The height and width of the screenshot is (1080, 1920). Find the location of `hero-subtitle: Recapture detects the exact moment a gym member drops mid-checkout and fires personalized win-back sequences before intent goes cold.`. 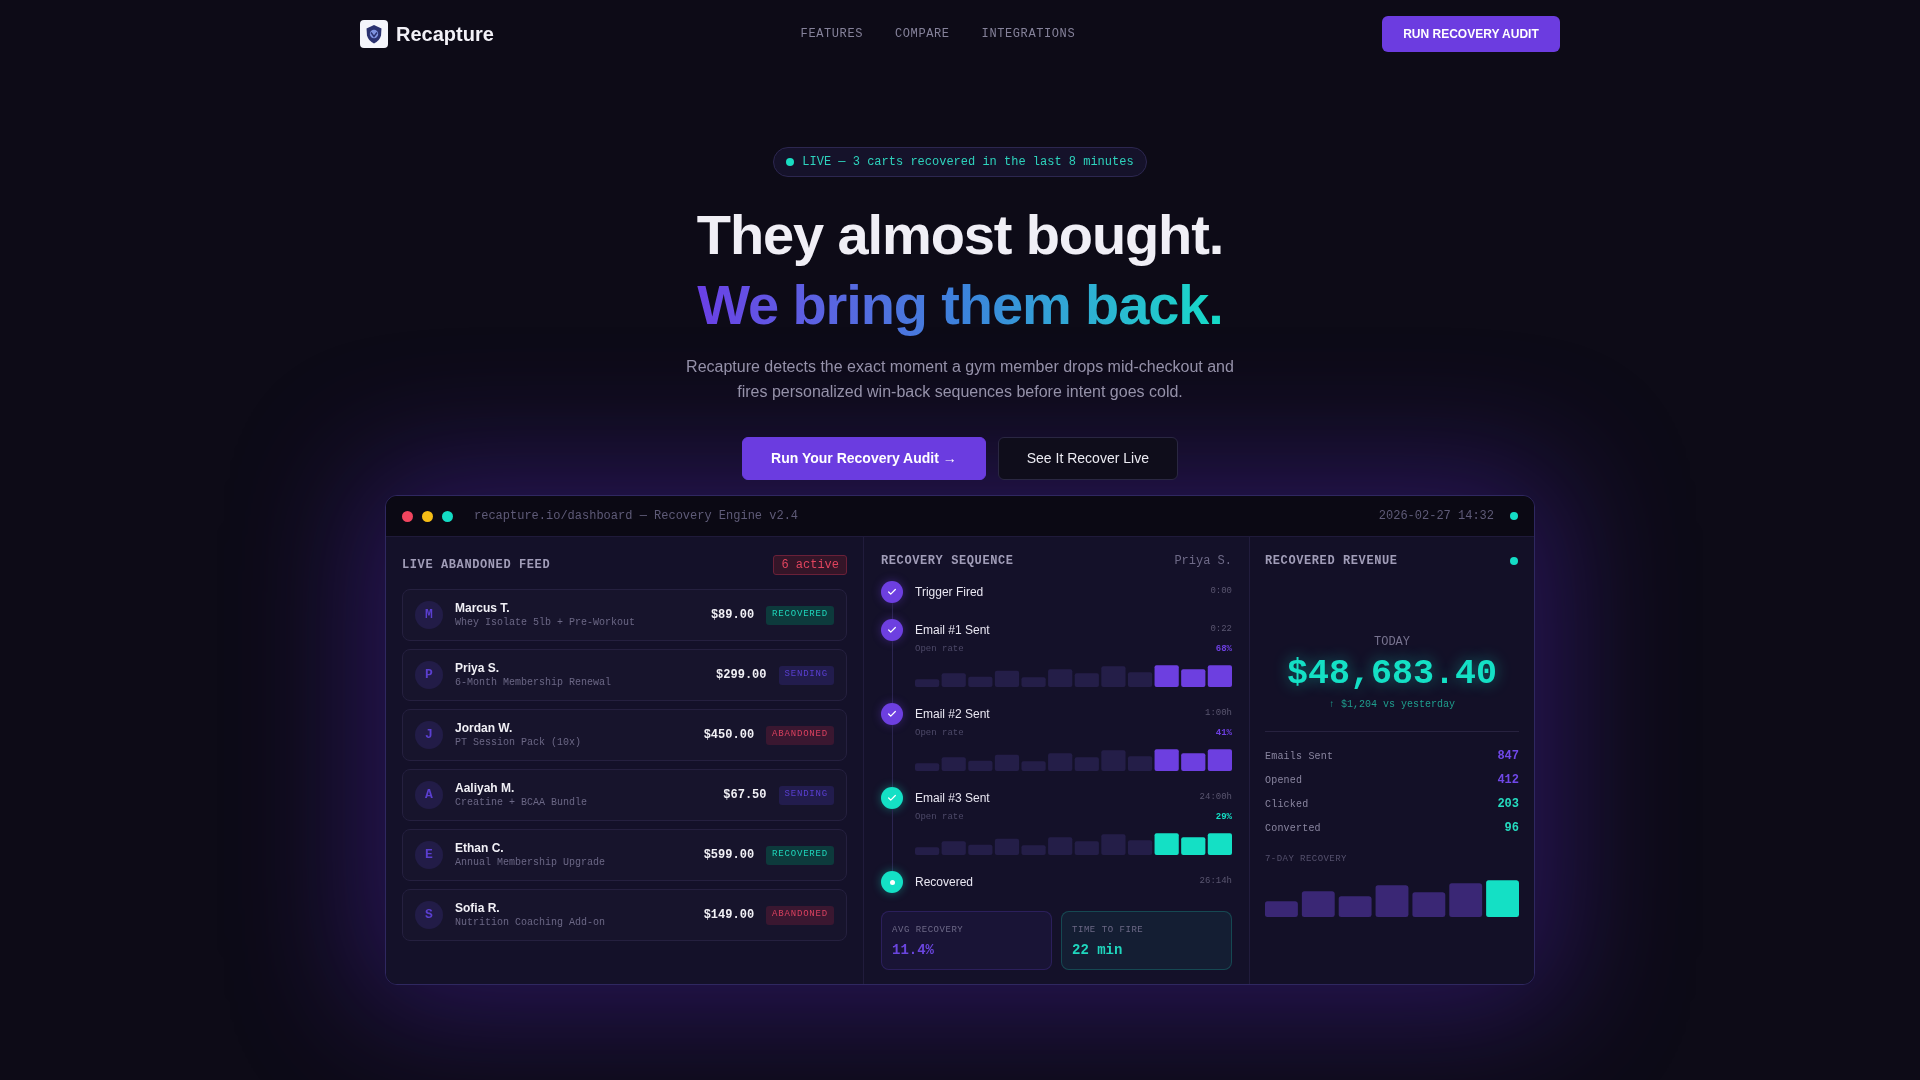

hero-subtitle: Recapture detects the exact moment a gym member drops mid-checkout and fires personalized win-back sequences before intent goes cold. is located at coordinates (960, 379).